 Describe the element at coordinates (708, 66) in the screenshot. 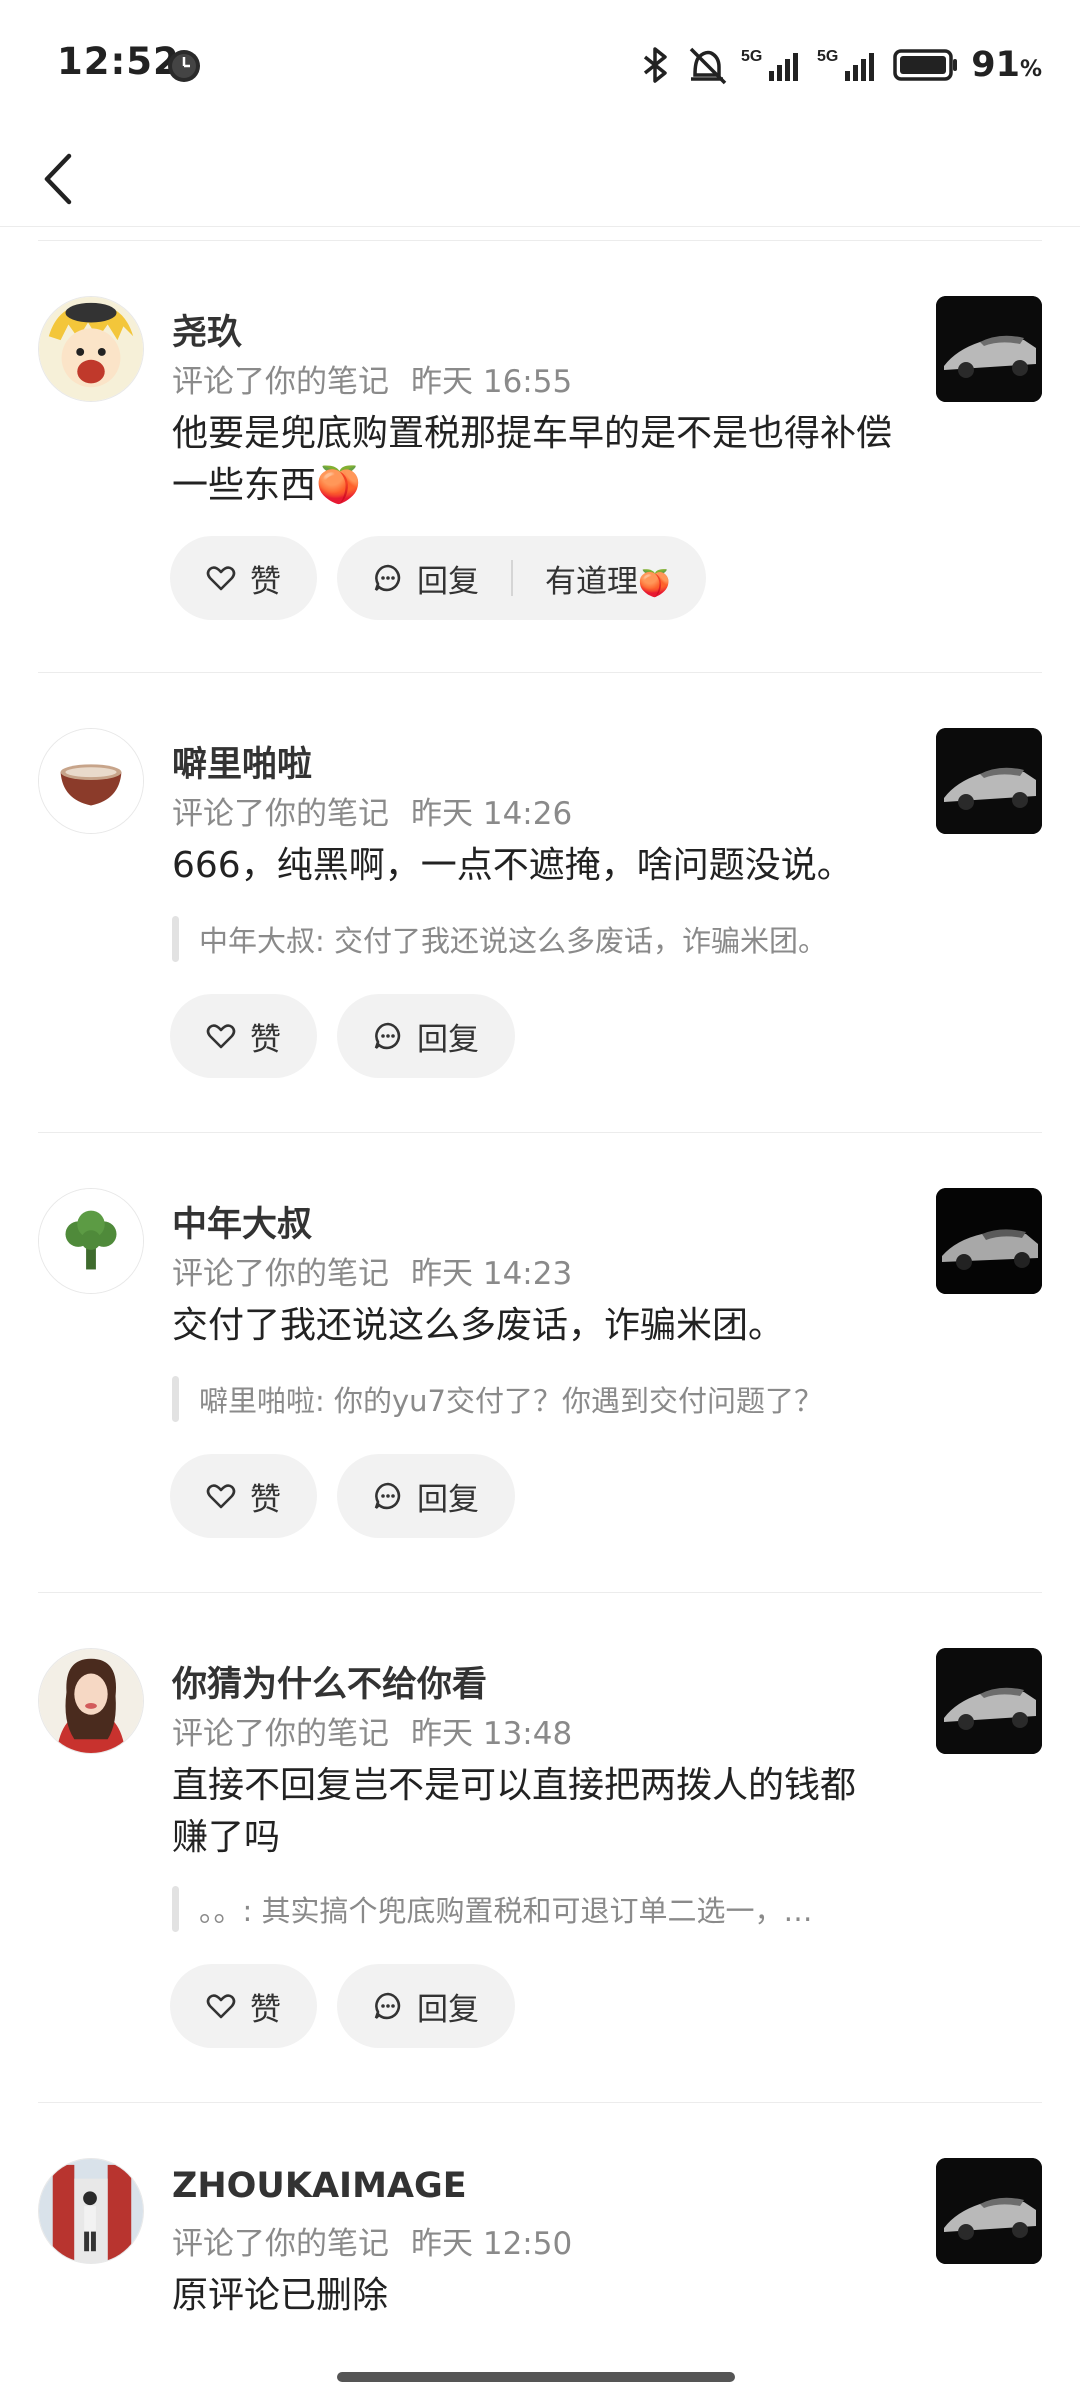

I see `mute-icon` at that location.